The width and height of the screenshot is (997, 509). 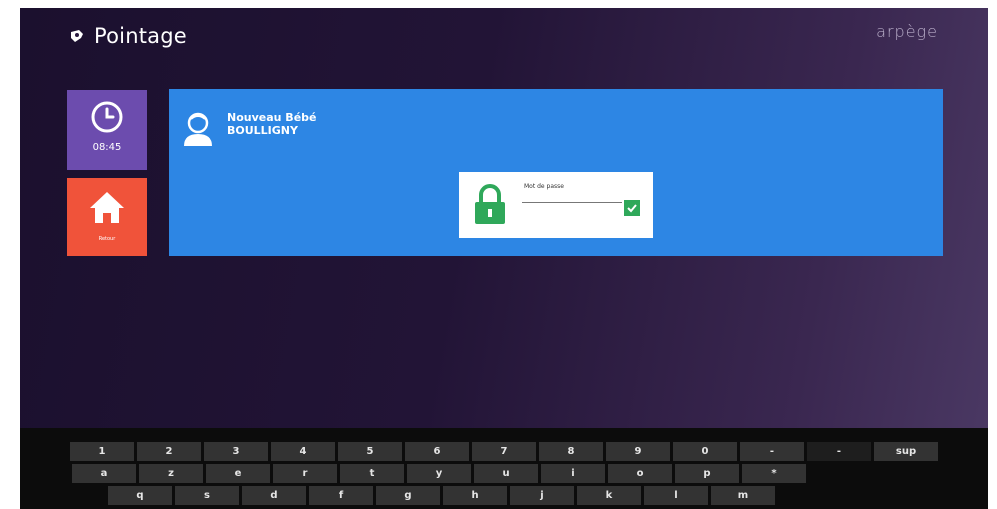 I want to click on home-tile: Retour, so click(x=107, y=217).